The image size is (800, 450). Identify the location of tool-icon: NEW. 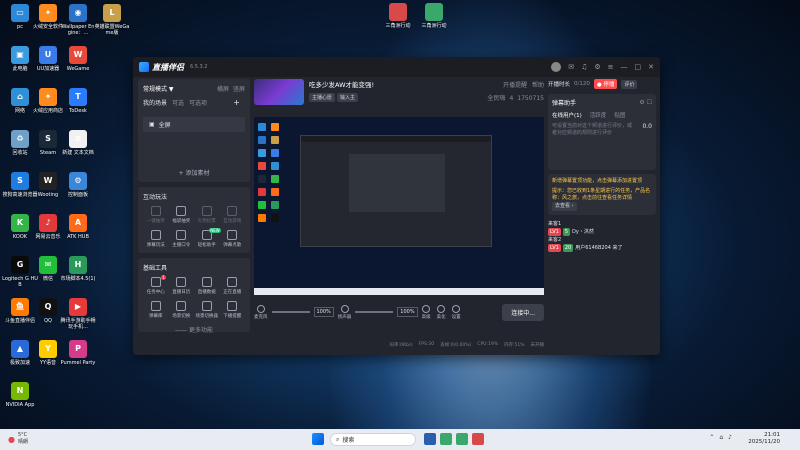
(211, 234).